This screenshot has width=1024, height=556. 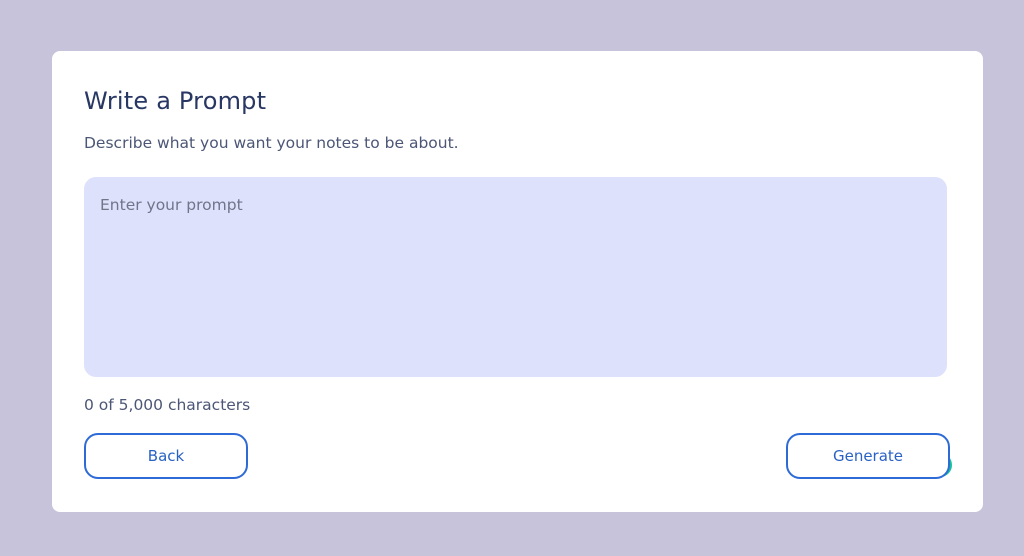 I want to click on back-button: Back, so click(x=166, y=456).